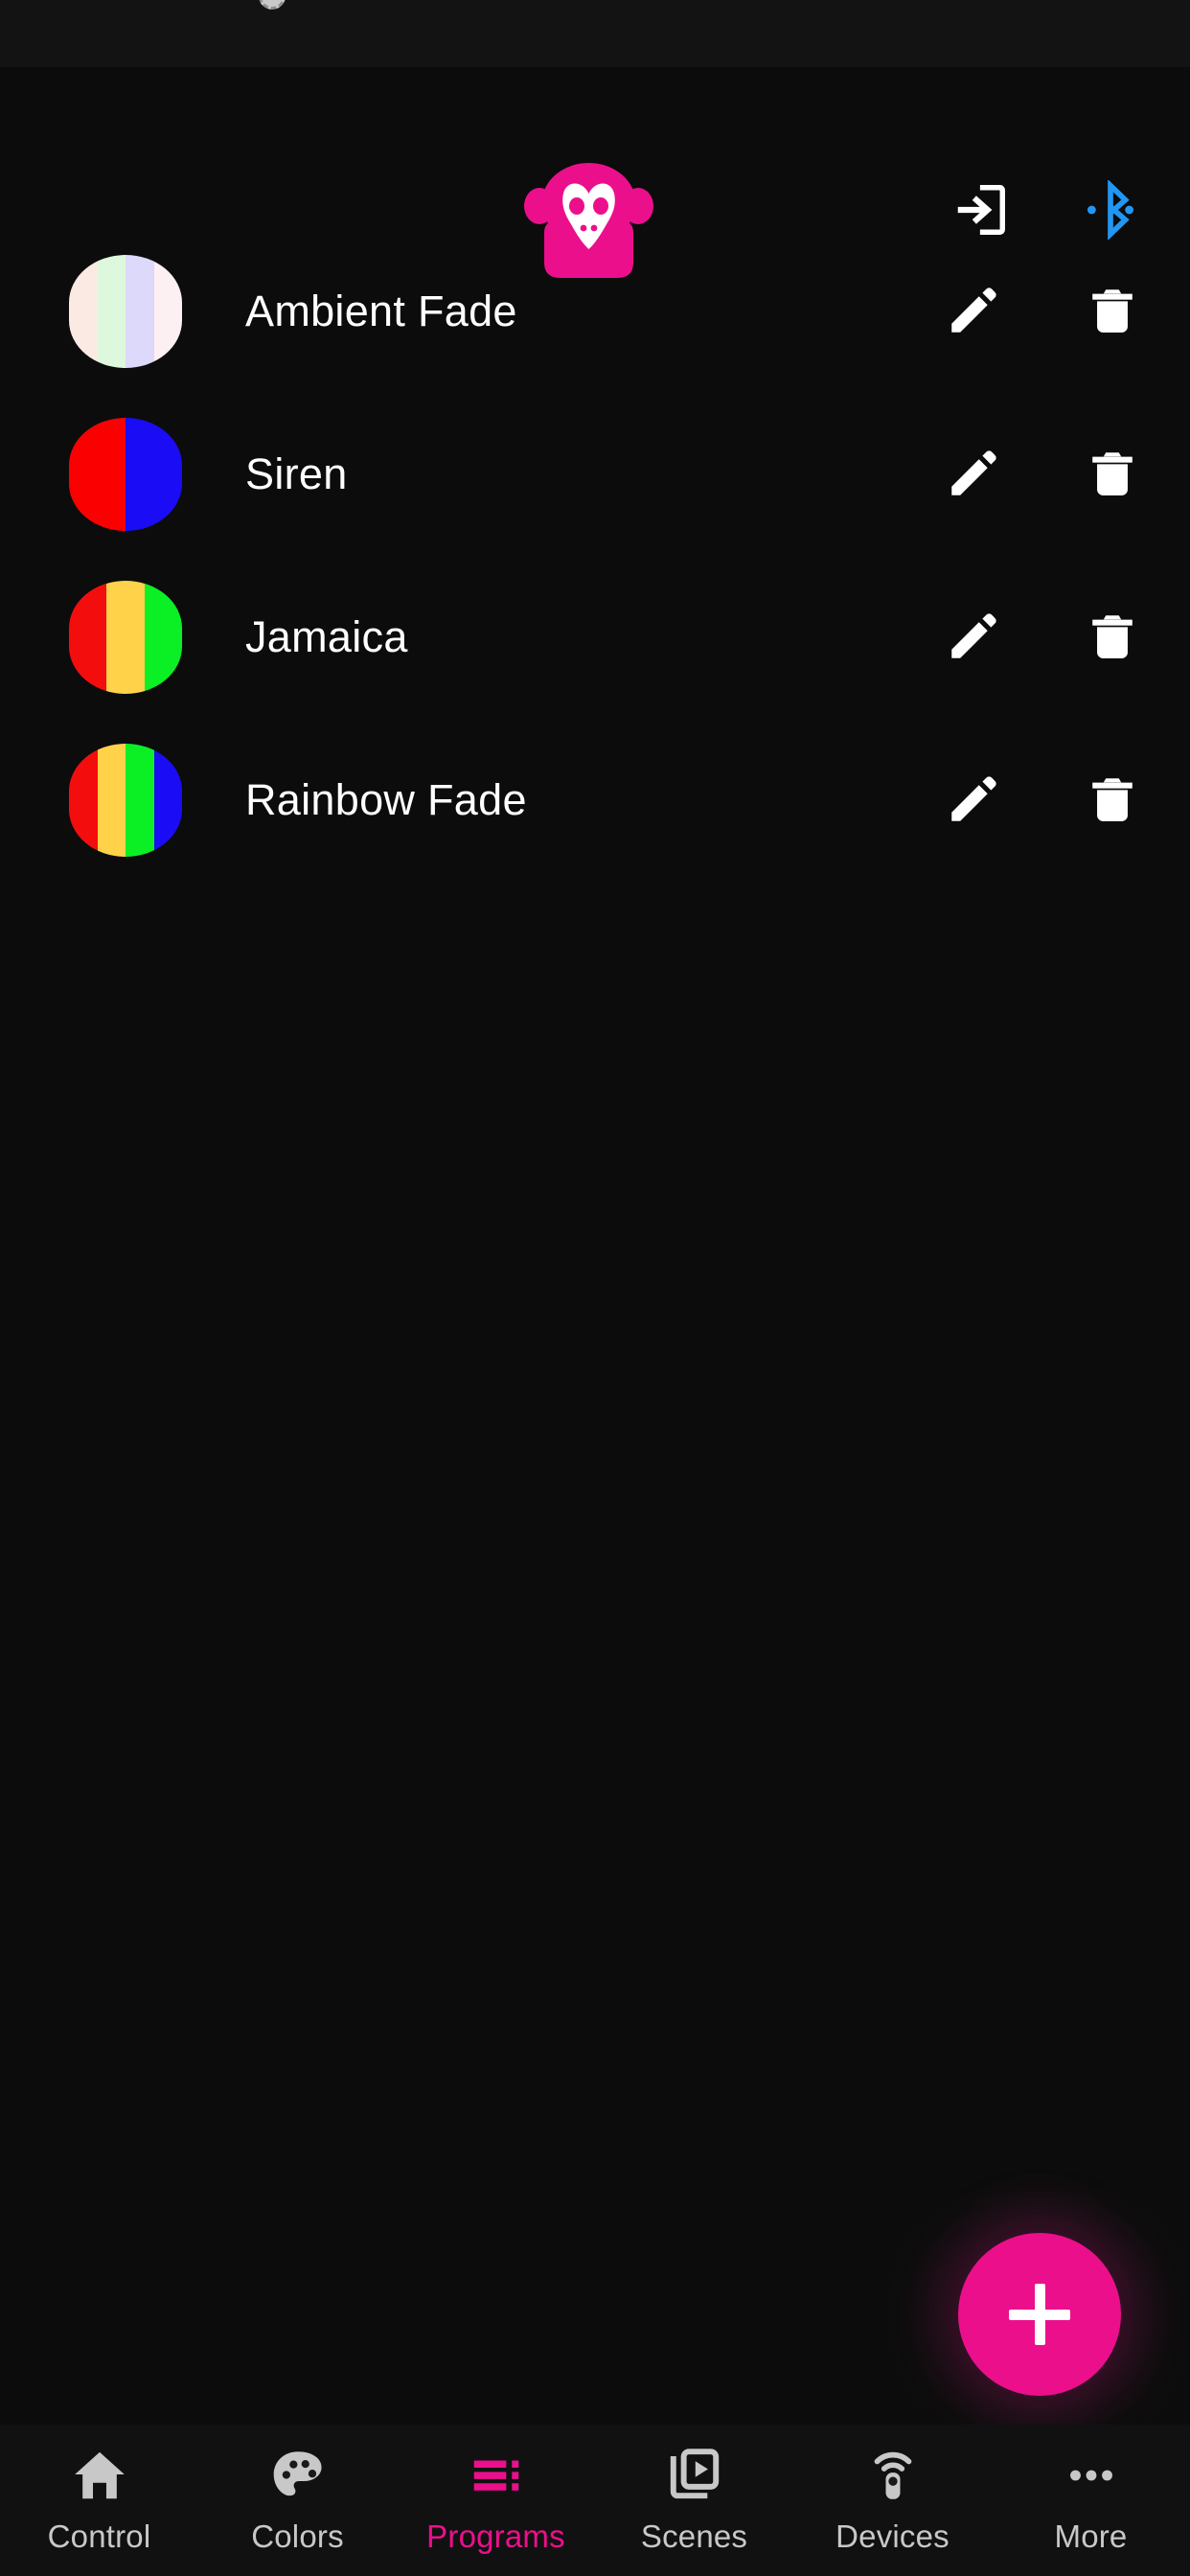 This screenshot has height=2576, width=1190. I want to click on video-library-icon, so click(695, 2475).